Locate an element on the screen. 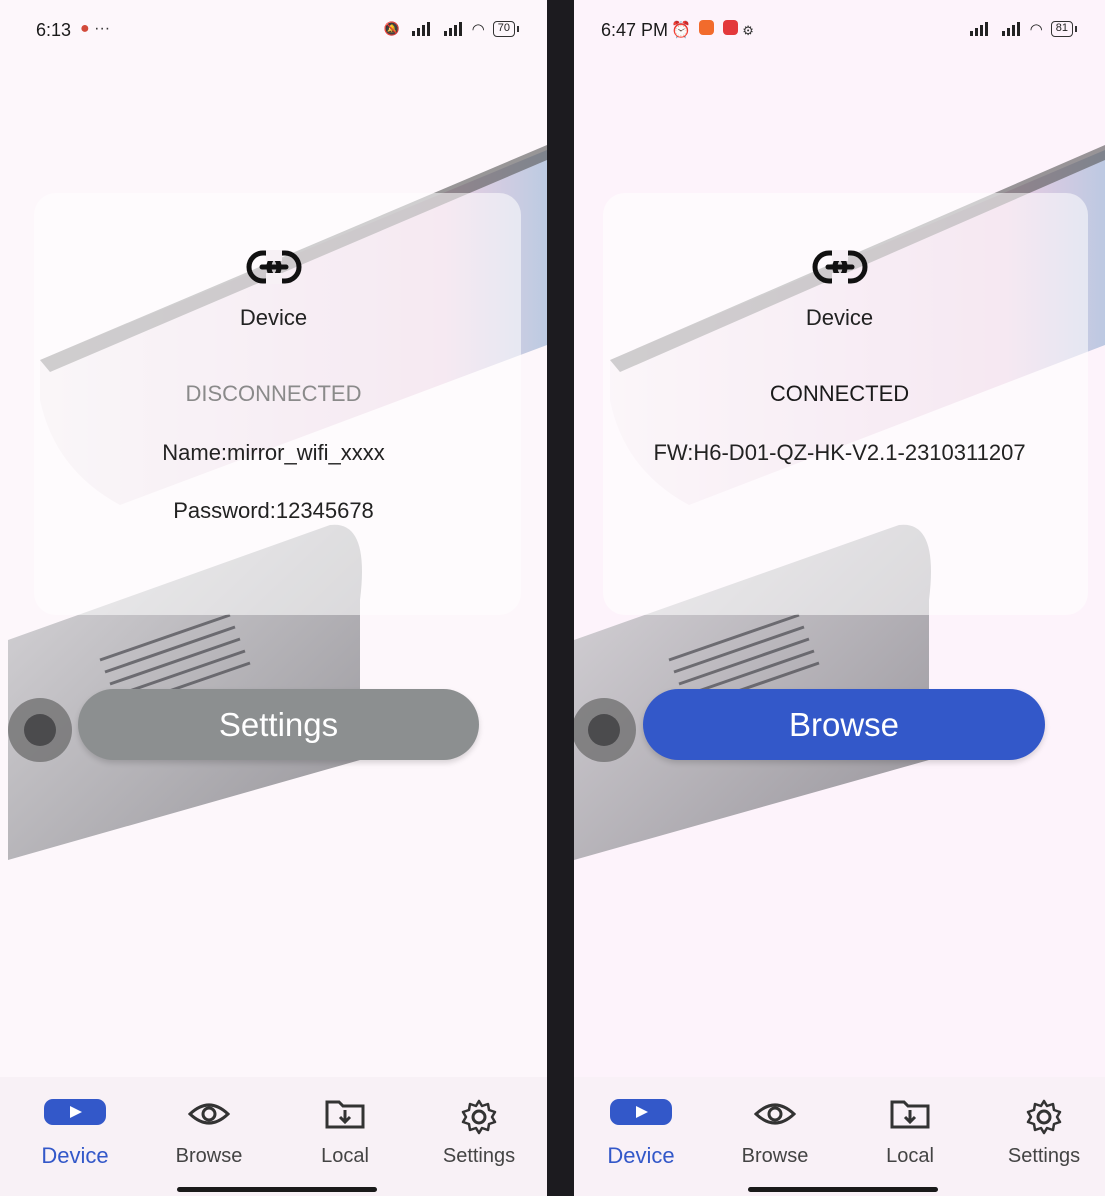  status-right-icons: ◠ 81 is located at coordinates (1022, 29).